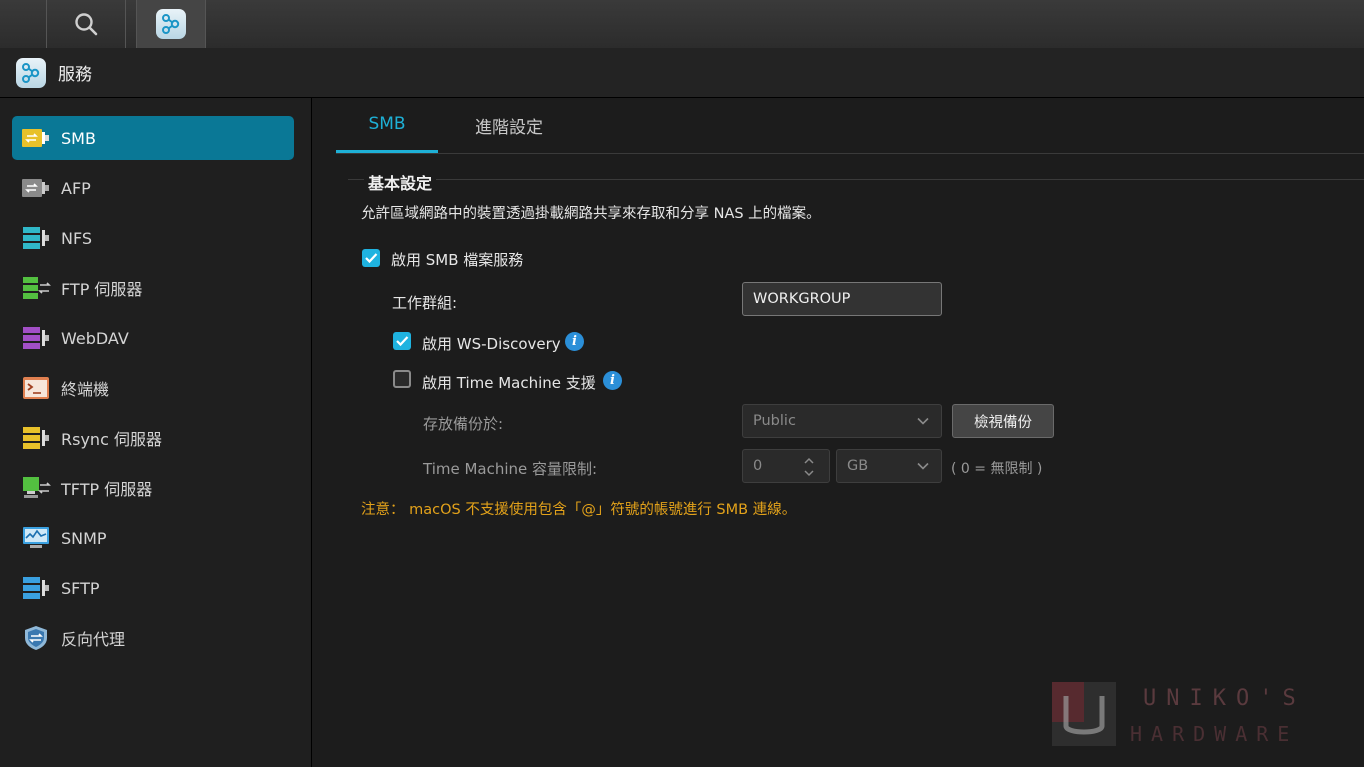  I want to click on watermark-text-line1: UNIKO'S, so click(1224, 698).